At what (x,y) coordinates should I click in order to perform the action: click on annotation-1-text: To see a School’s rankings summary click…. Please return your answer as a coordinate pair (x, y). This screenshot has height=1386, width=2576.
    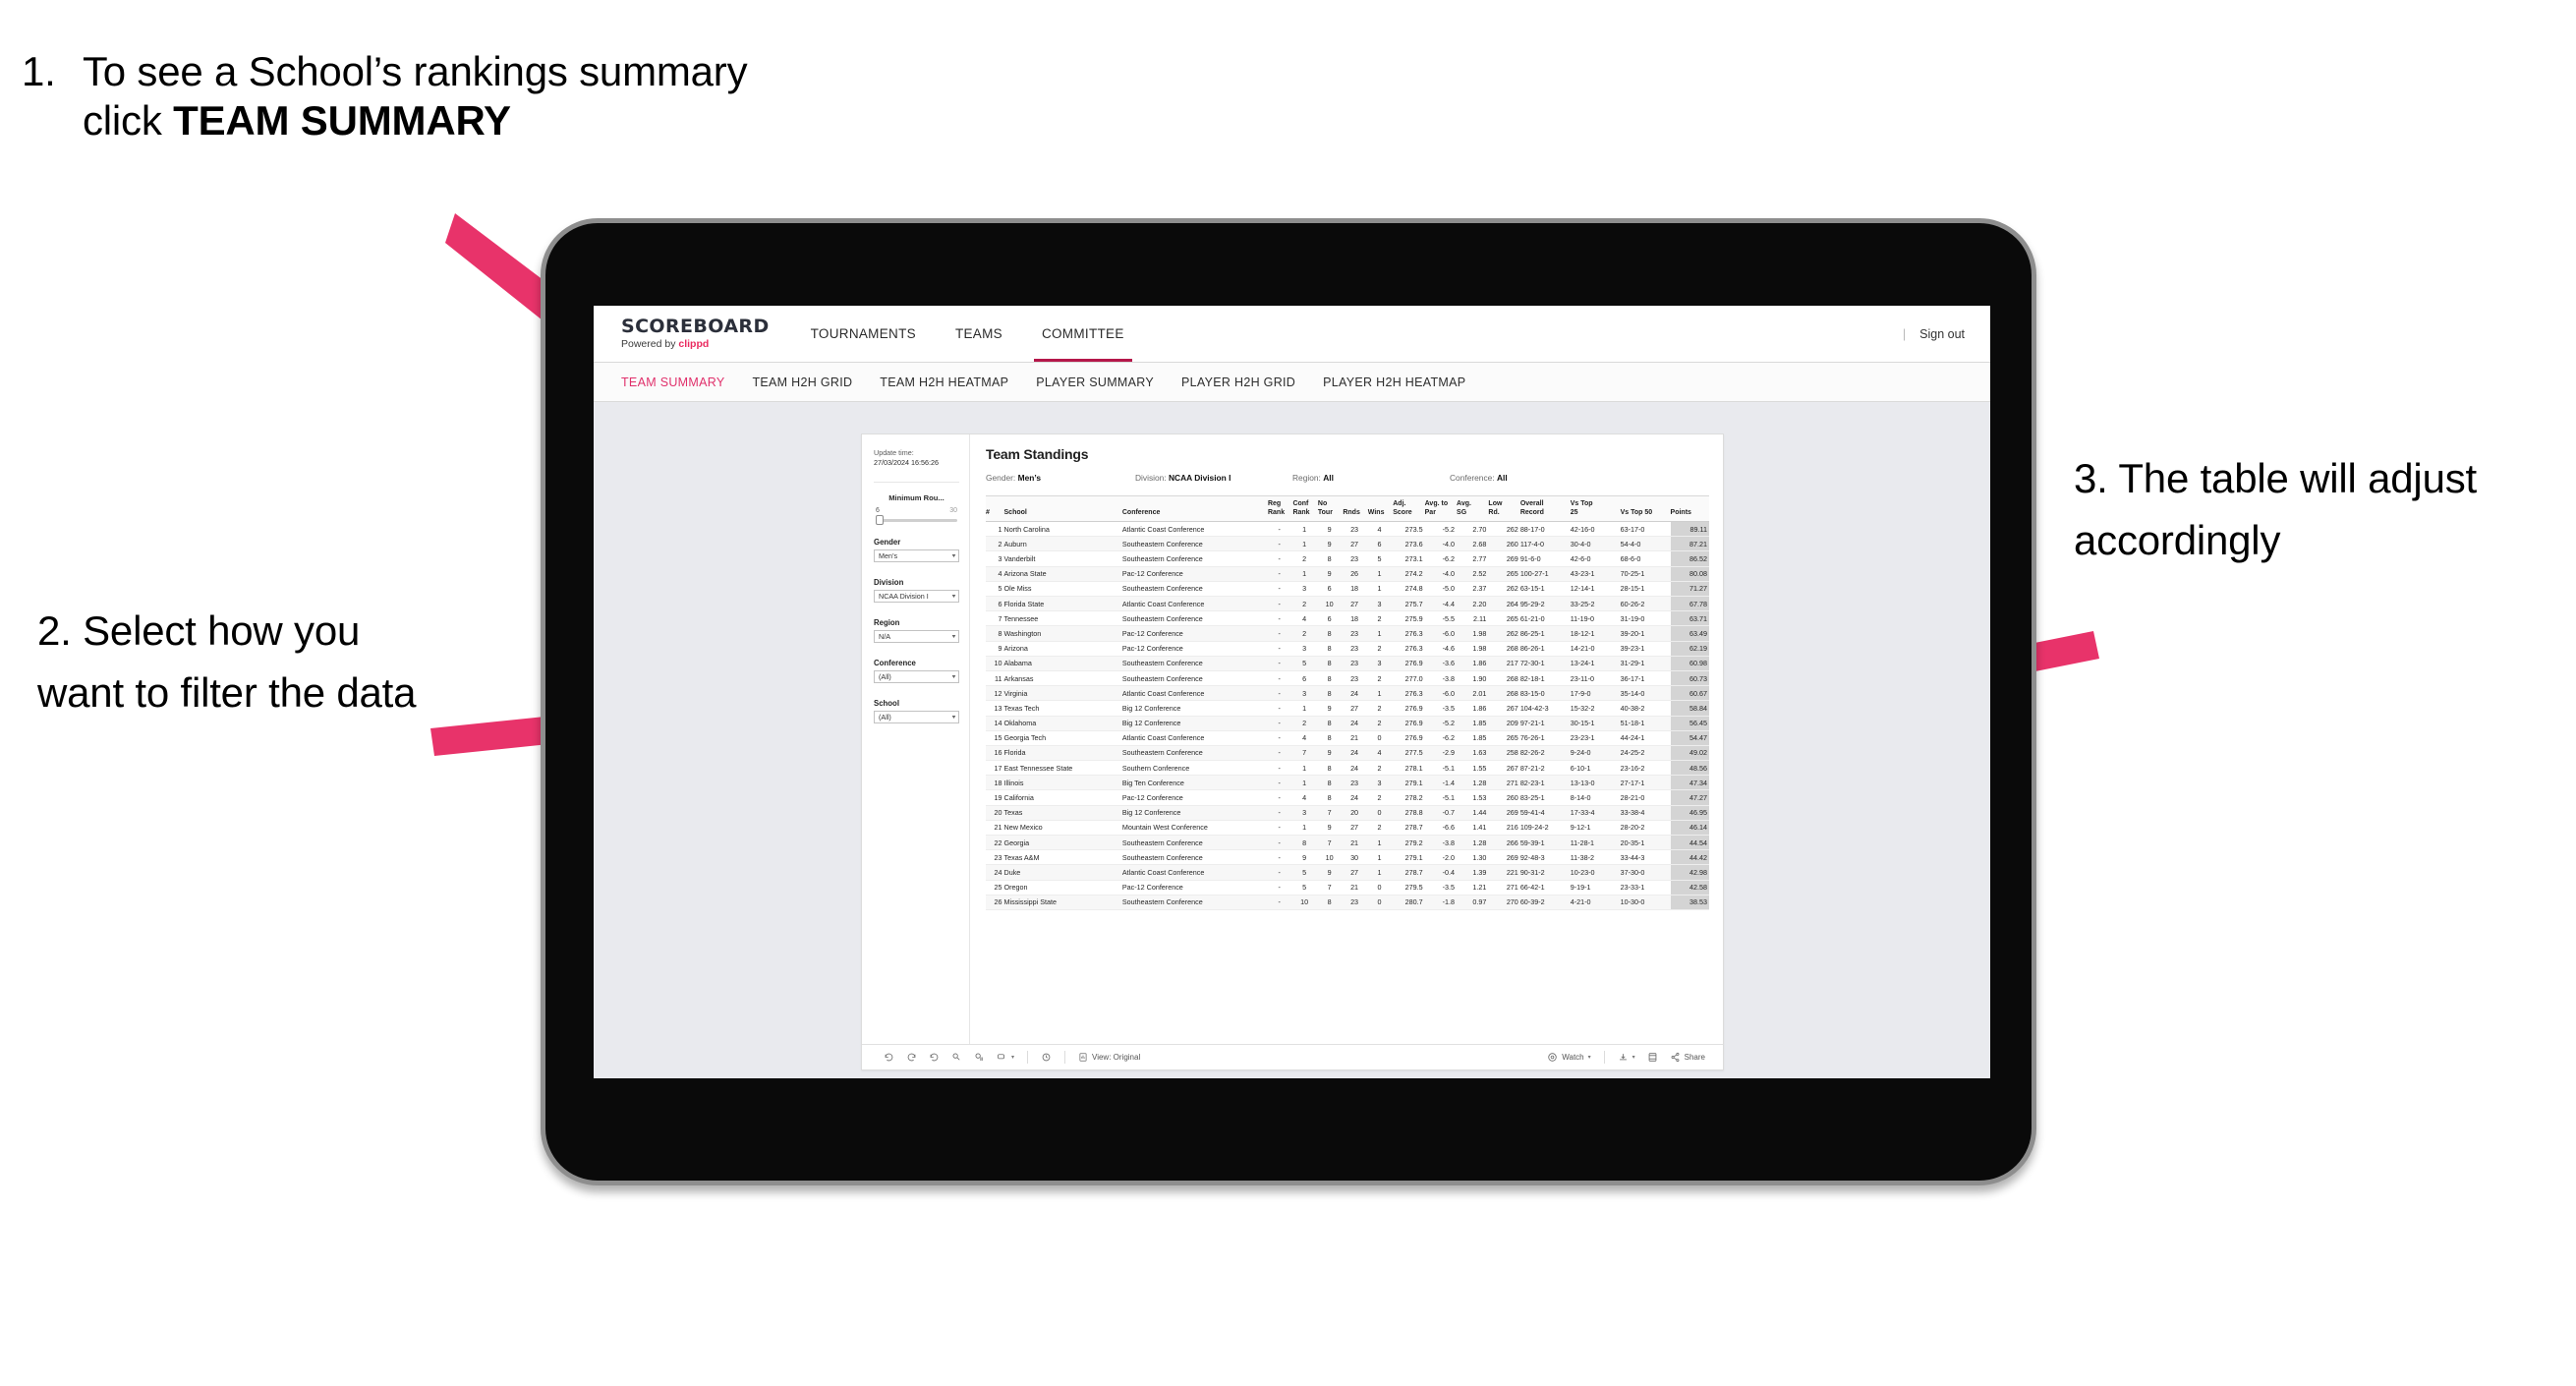
    Looking at the image, I should click on (415, 96).